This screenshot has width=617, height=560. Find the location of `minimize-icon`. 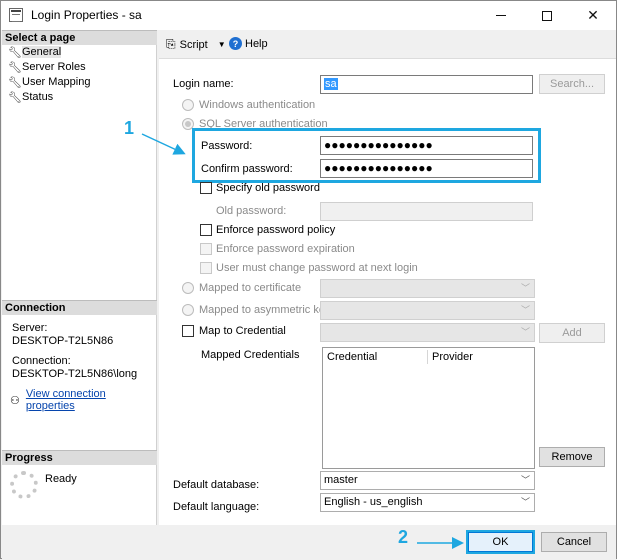

minimize-icon is located at coordinates (501, 15).